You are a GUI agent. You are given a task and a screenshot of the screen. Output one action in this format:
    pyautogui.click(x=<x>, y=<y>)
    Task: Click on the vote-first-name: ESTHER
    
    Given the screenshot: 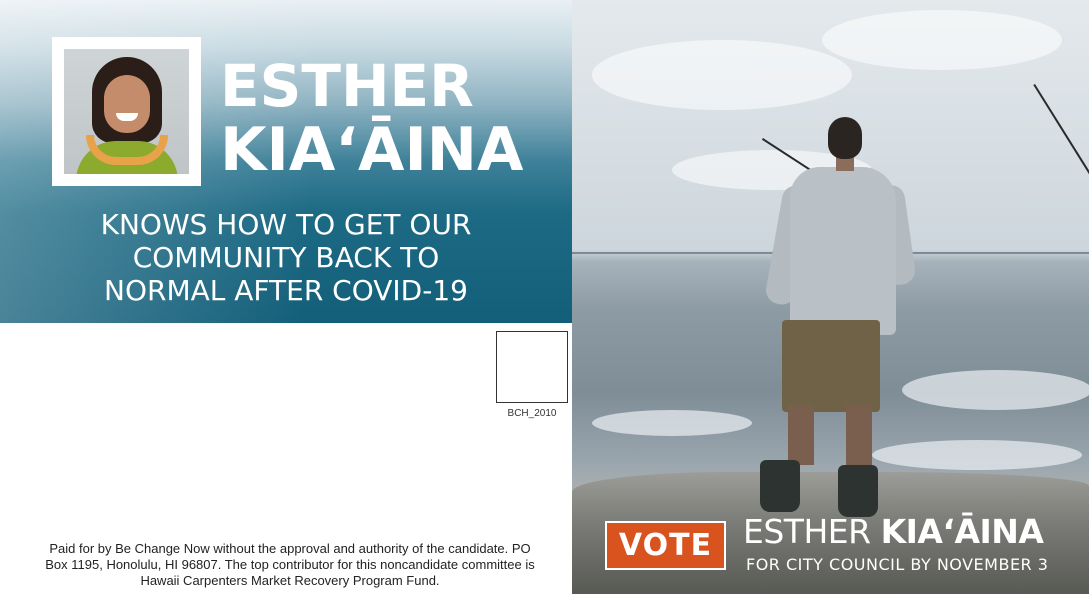 What is the action you would take?
    pyautogui.click(x=807, y=531)
    